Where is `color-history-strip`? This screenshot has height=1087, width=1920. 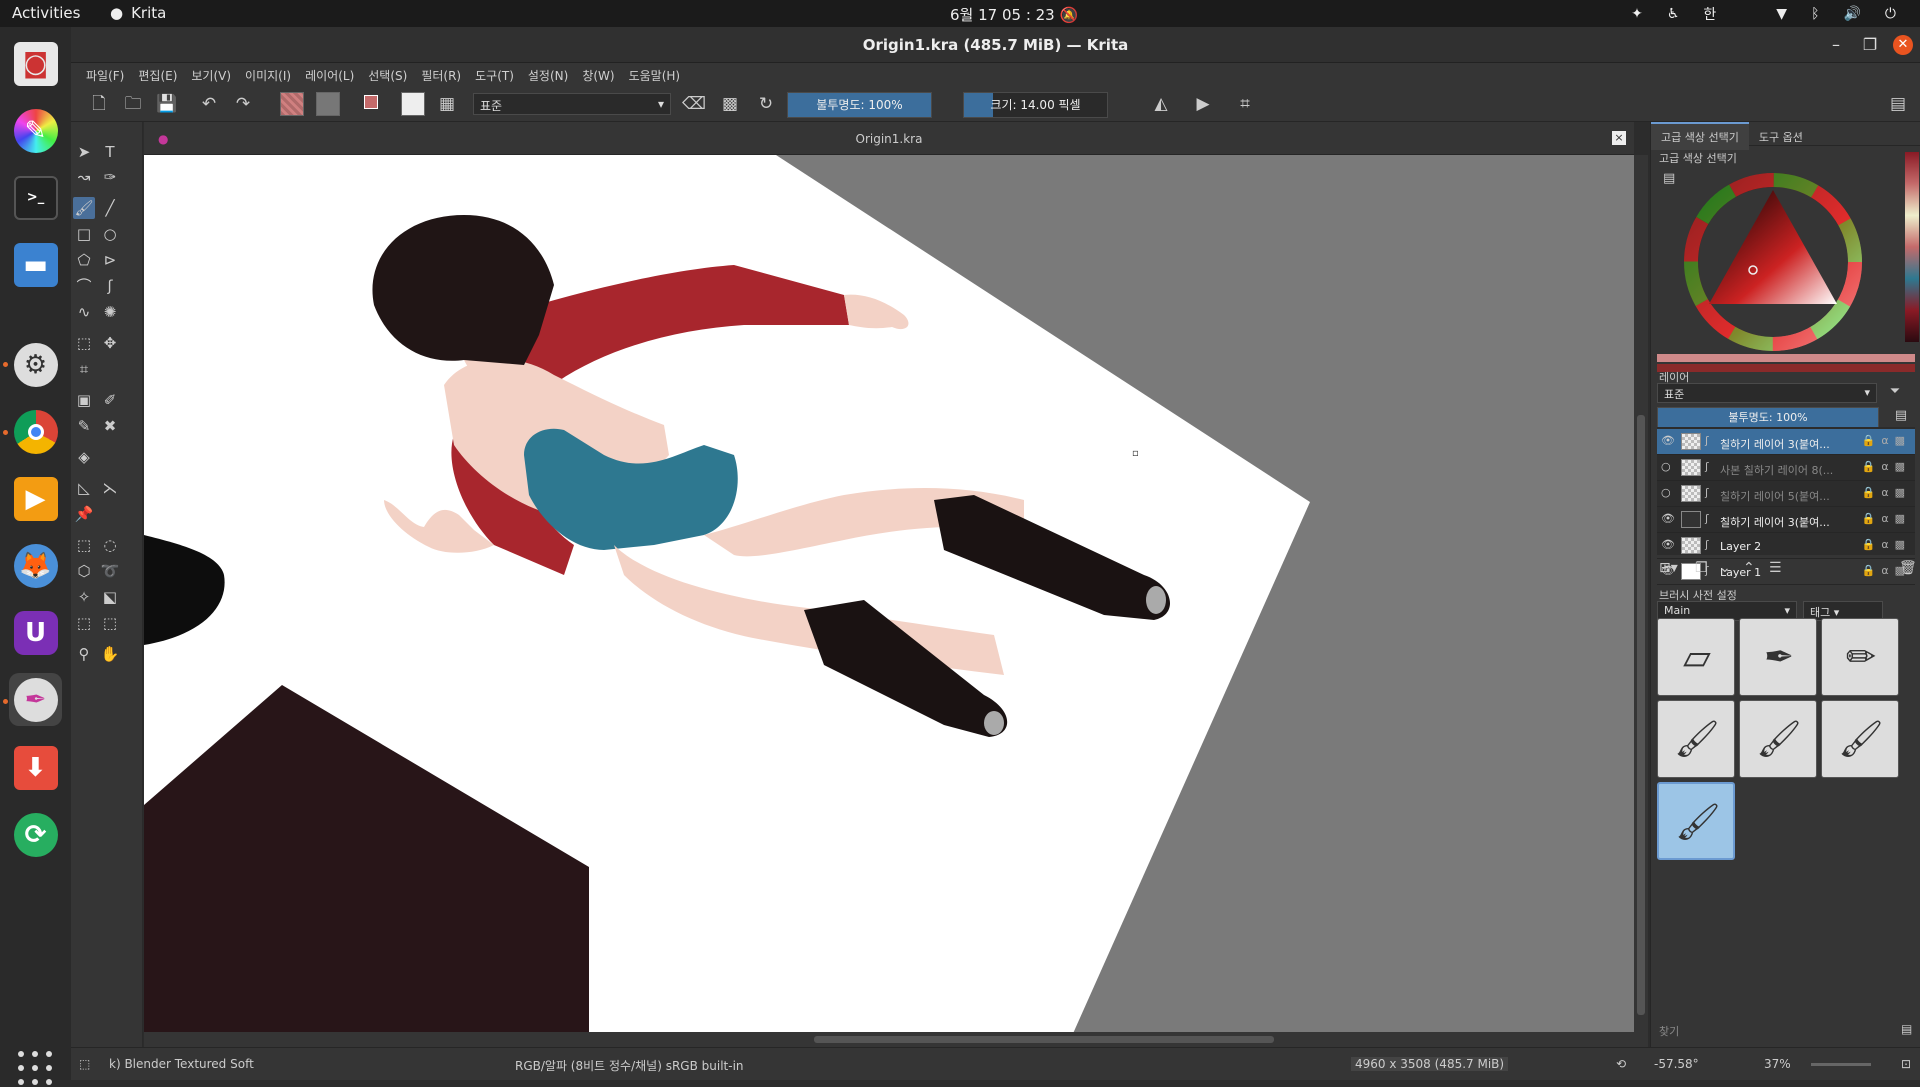
color-history-strip is located at coordinates (1912, 247).